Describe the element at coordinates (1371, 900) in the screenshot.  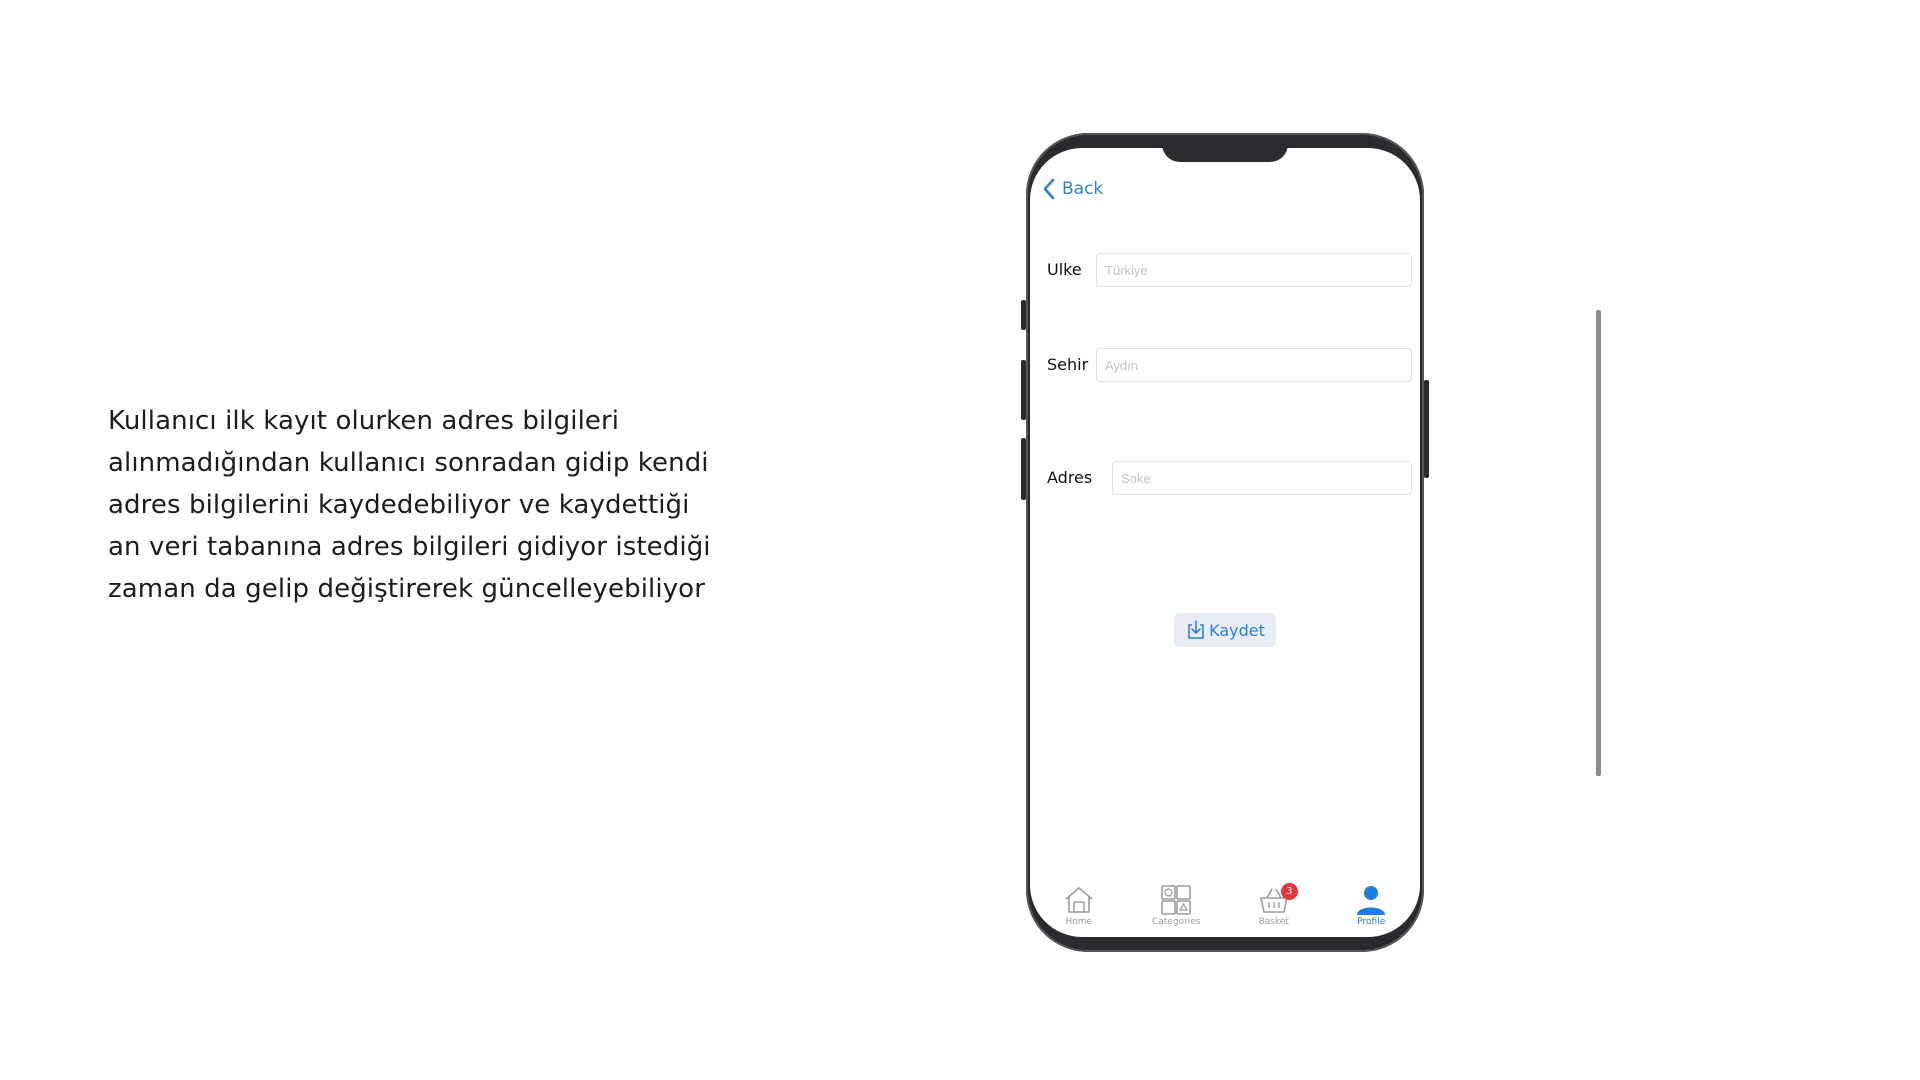
I see `profile-icon` at that location.